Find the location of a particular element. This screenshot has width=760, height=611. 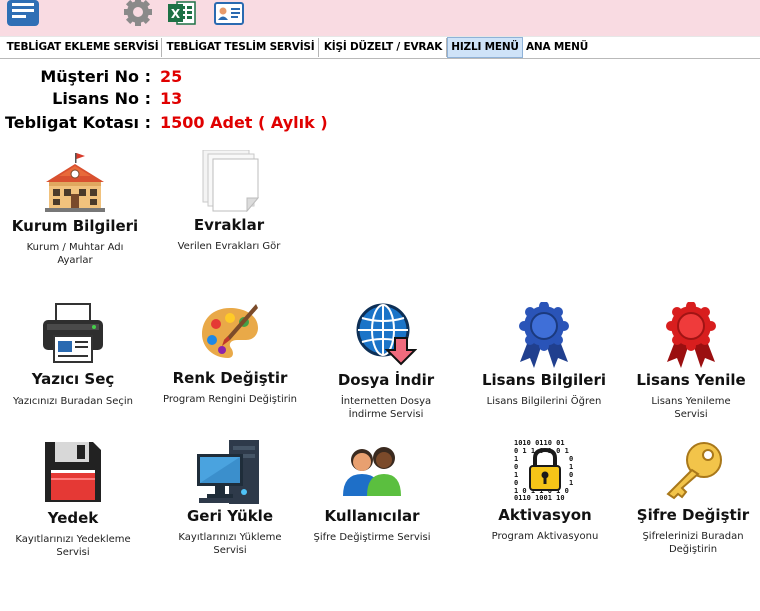

tile-renk-degistir: Renk Değiştir Program Rengini Değiştirin is located at coordinates (230, 355).